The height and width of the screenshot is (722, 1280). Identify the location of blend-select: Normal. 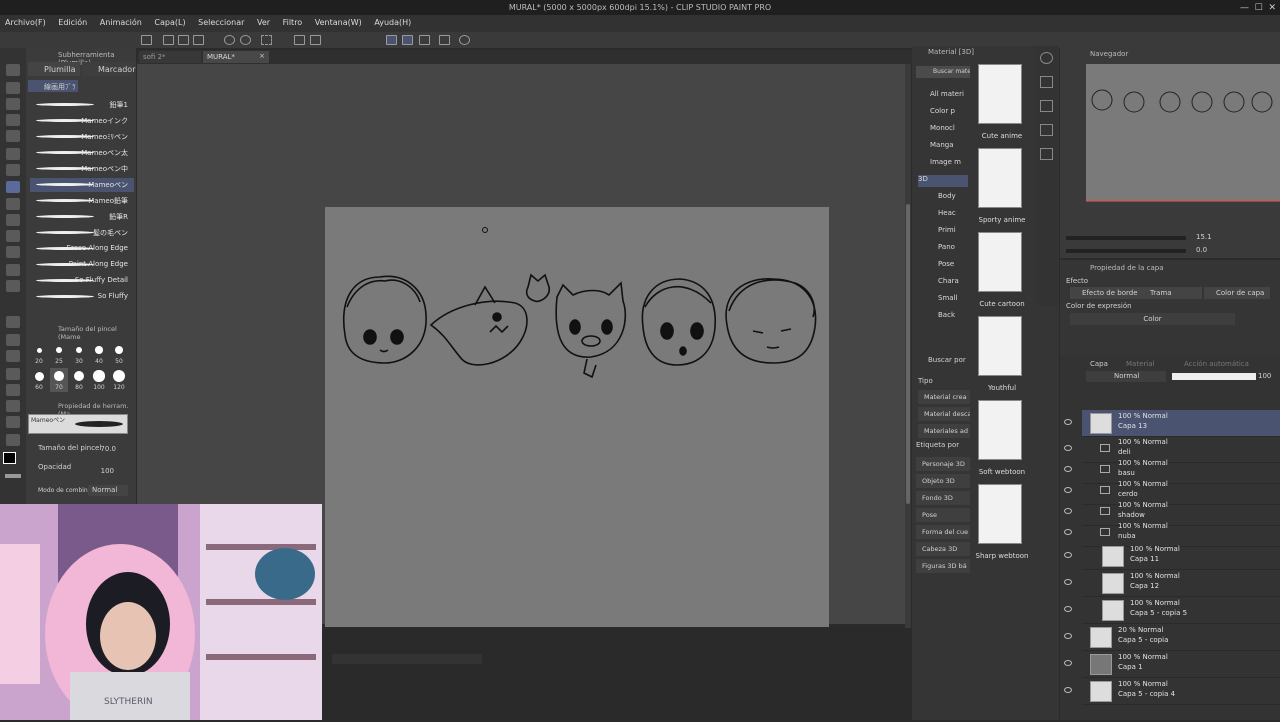
(108, 490).